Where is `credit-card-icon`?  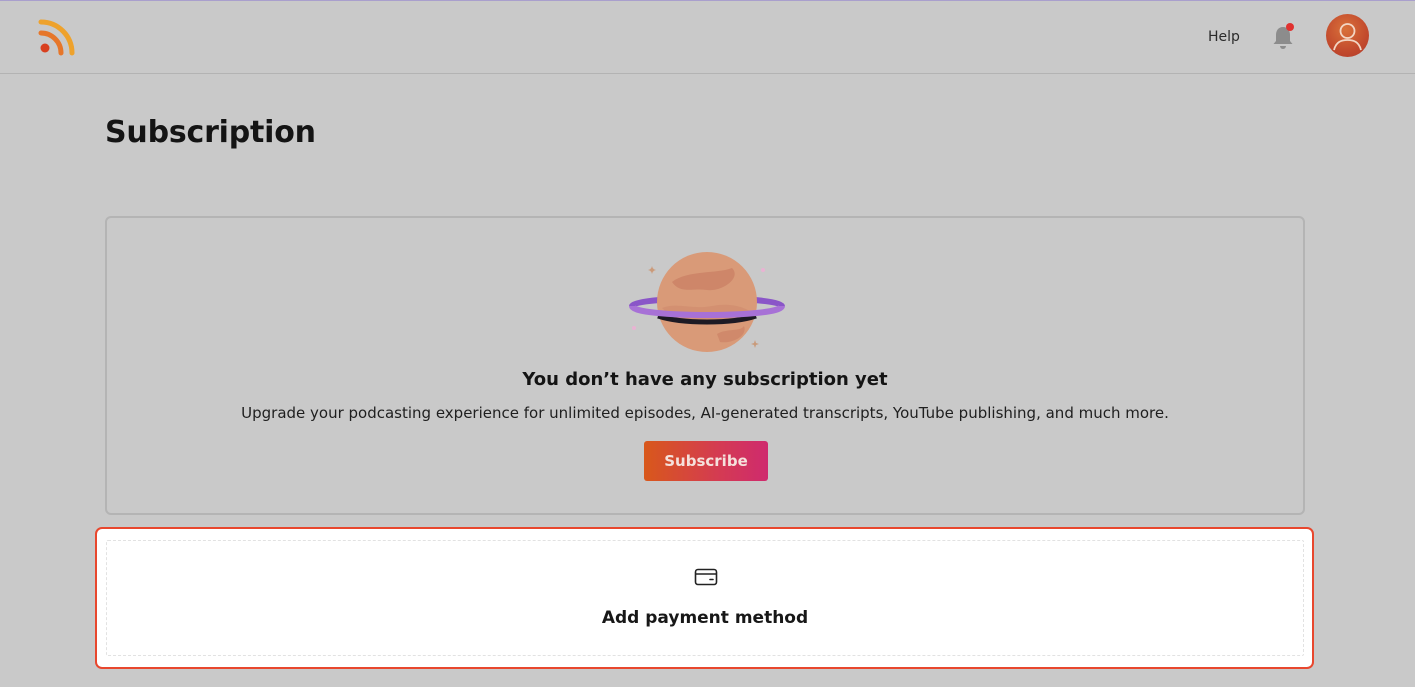
credit-card-icon is located at coordinates (706, 577).